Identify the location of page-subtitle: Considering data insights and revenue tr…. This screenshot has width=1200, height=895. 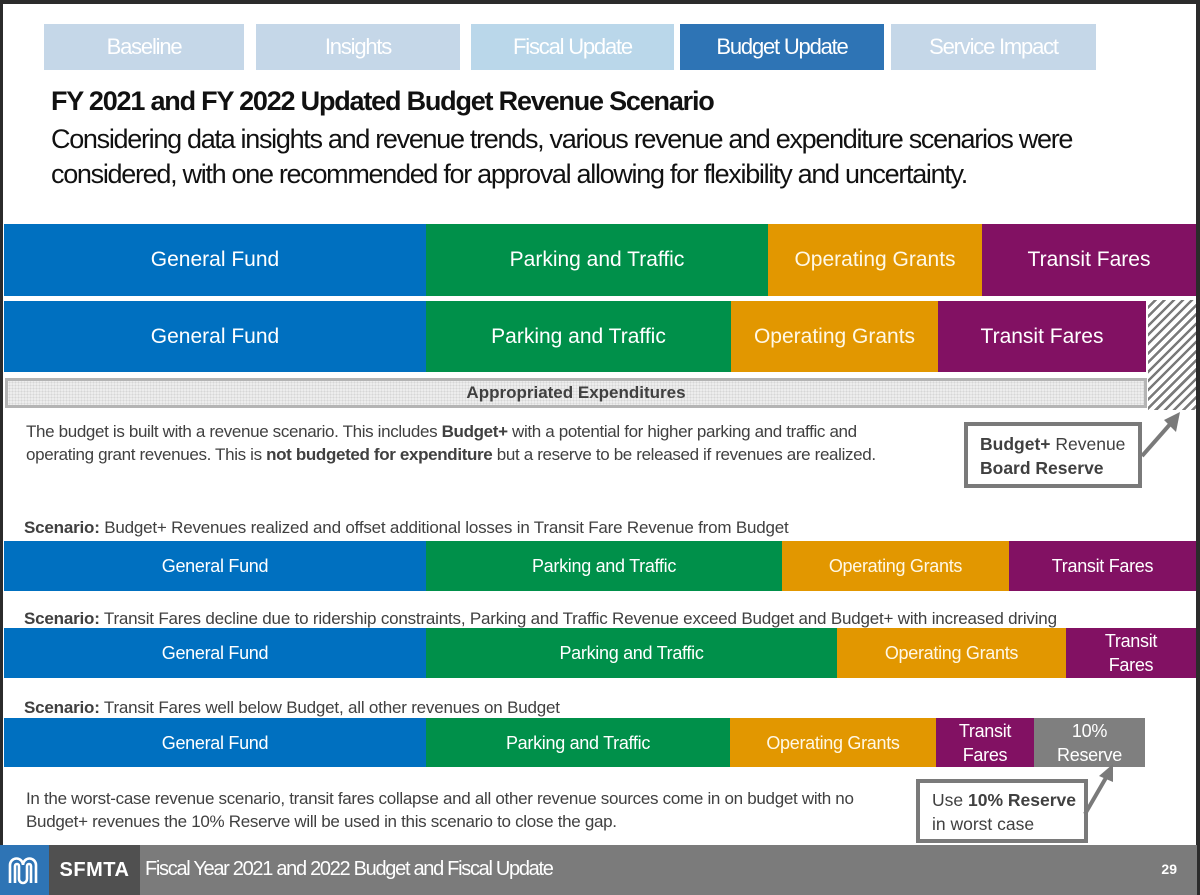
(562, 156).